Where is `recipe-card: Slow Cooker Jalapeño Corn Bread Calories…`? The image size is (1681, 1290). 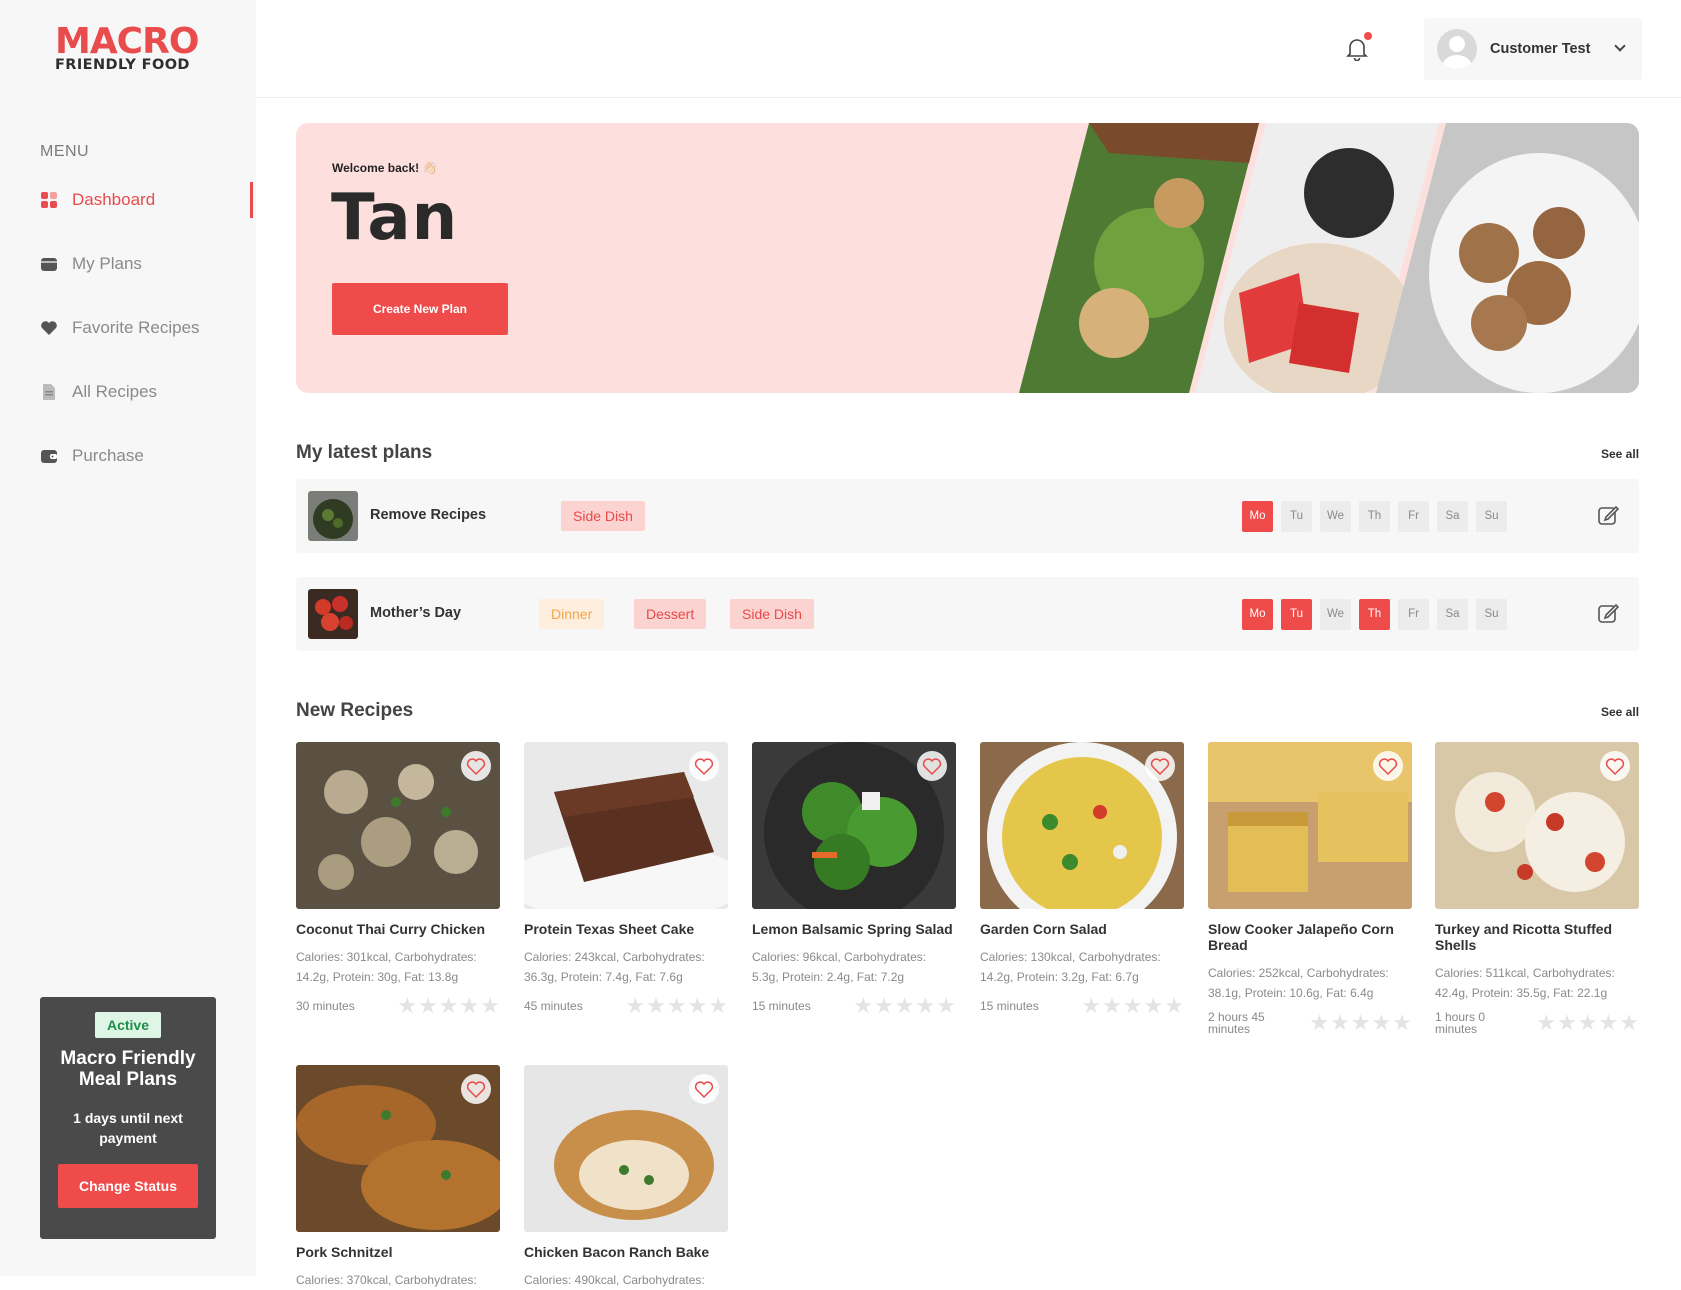 recipe-card: Slow Cooker Jalapeño Corn Bread Calories… is located at coordinates (1310, 888).